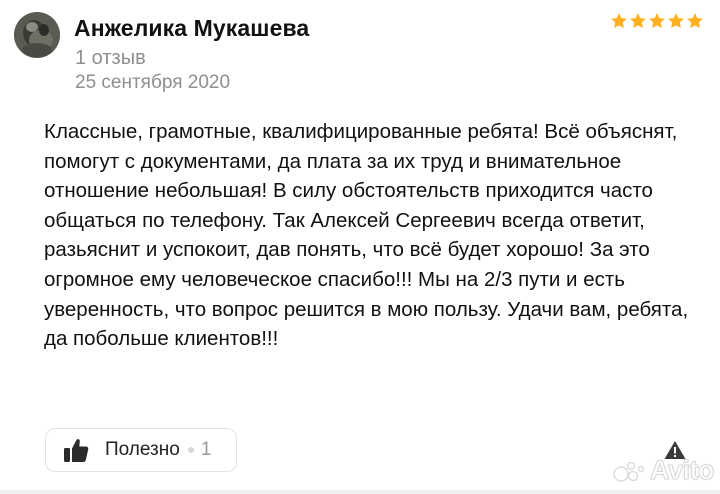  Describe the element at coordinates (76, 450) in the screenshot. I see `thumbs-up-icon` at that location.